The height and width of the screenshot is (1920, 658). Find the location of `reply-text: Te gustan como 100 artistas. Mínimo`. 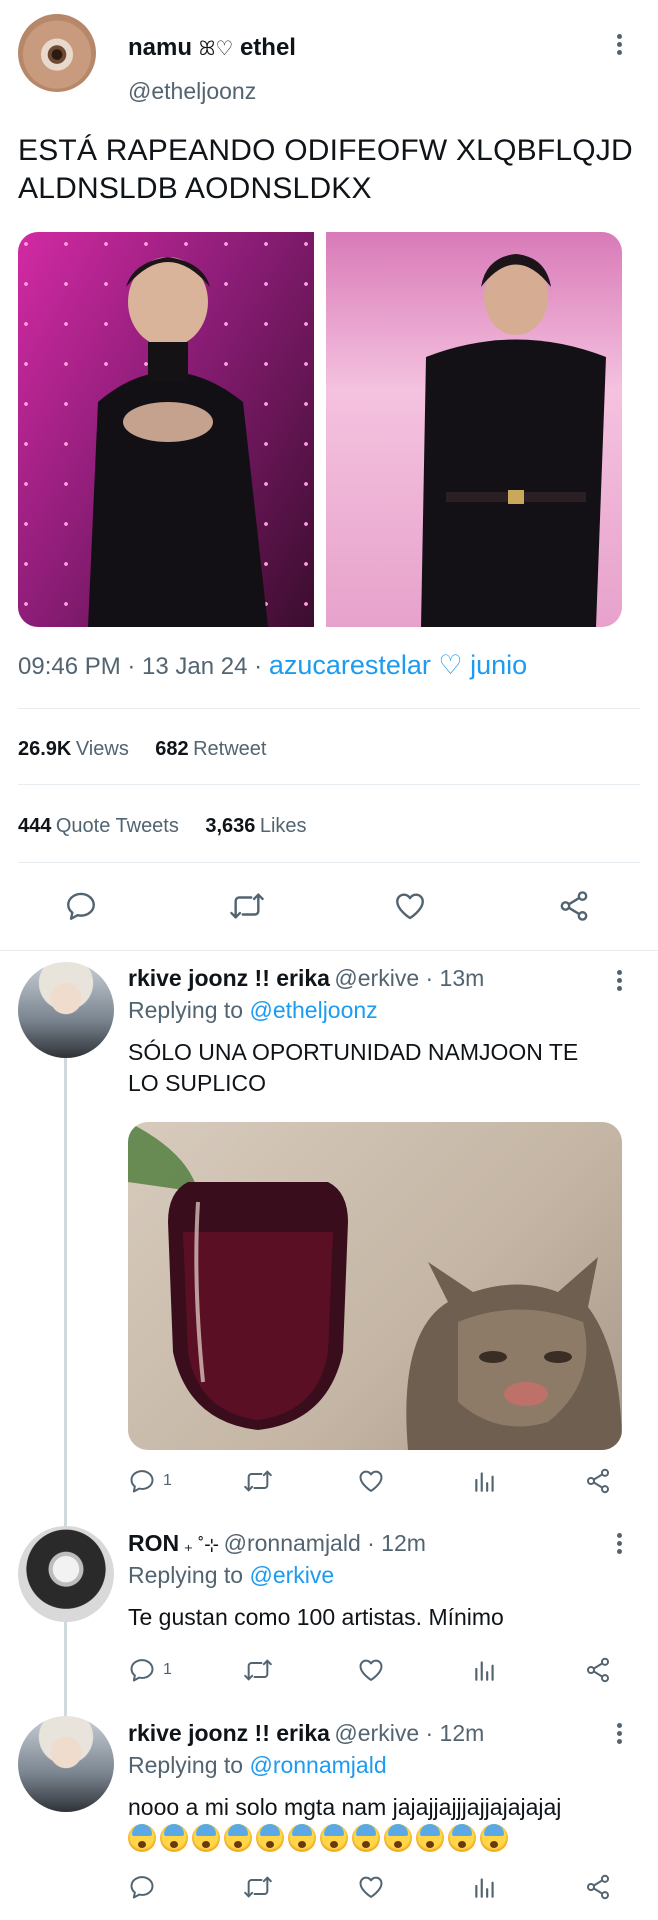

reply-text: Te gustan como 100 artistas. Mínimo is located at coordinates (316, 1617).